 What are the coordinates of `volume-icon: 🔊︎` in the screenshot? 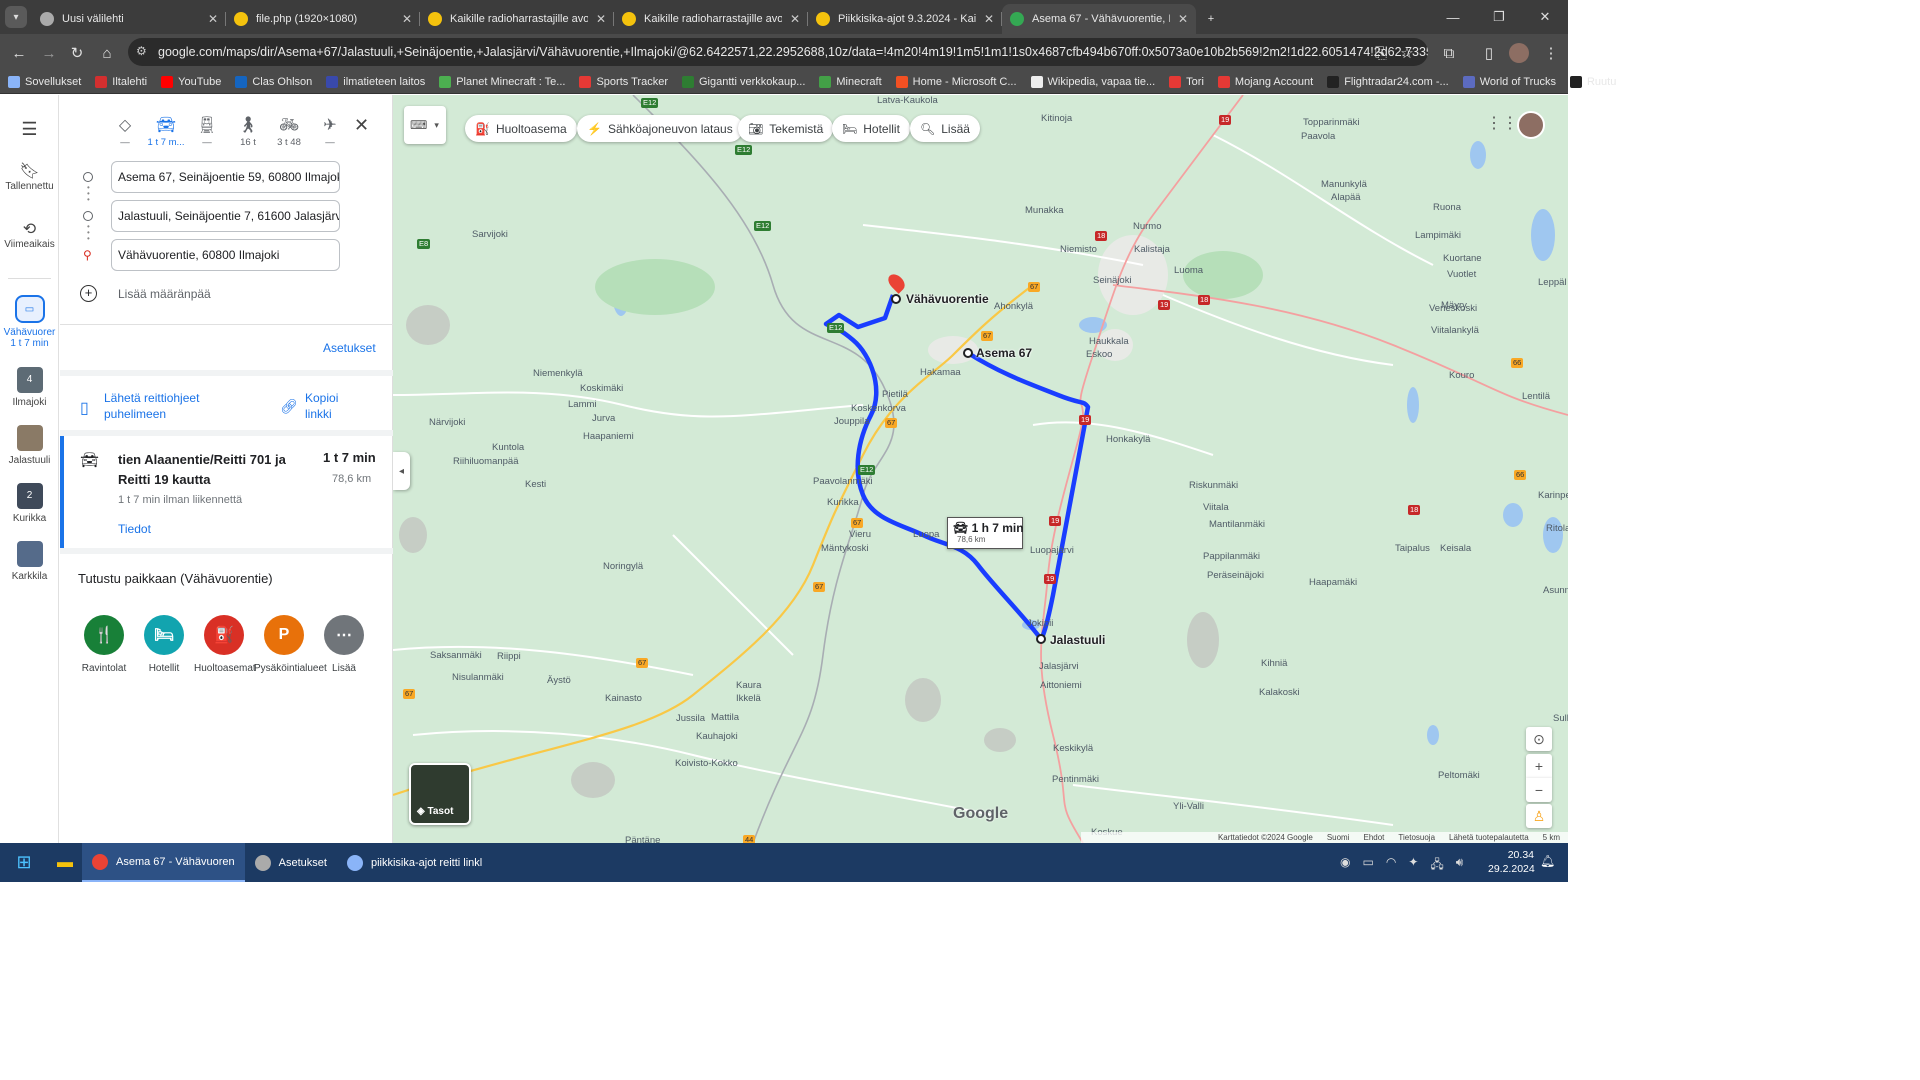 It's located at (1460, 865).